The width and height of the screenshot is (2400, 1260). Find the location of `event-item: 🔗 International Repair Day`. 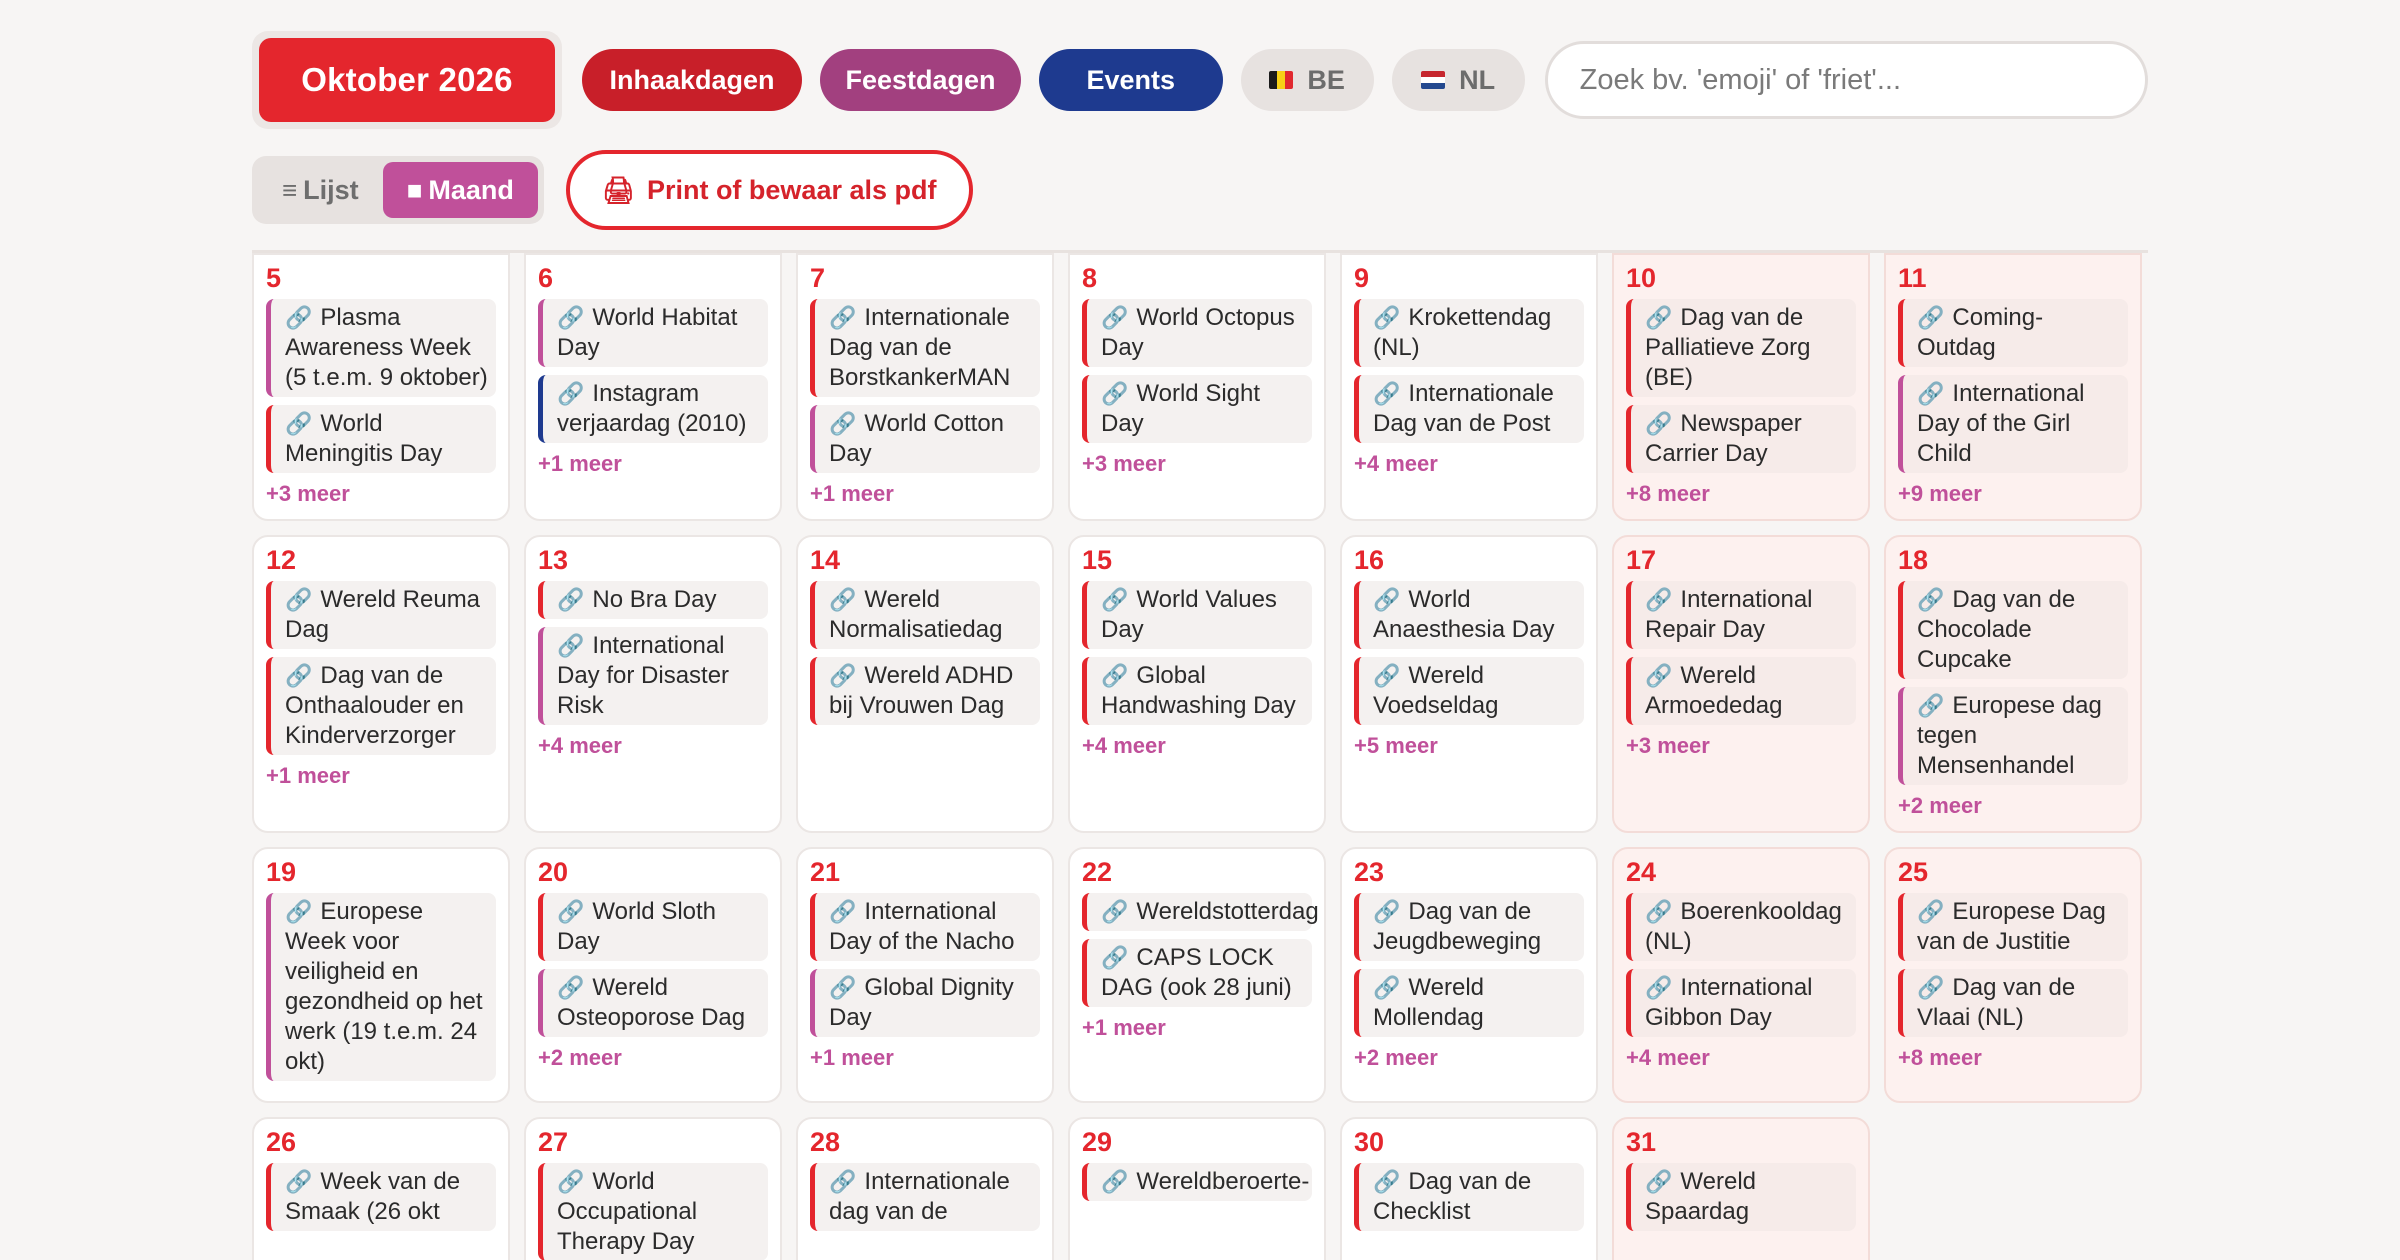

event-item: 🔗 International Repair Day is located at coordinates (1741, 615).